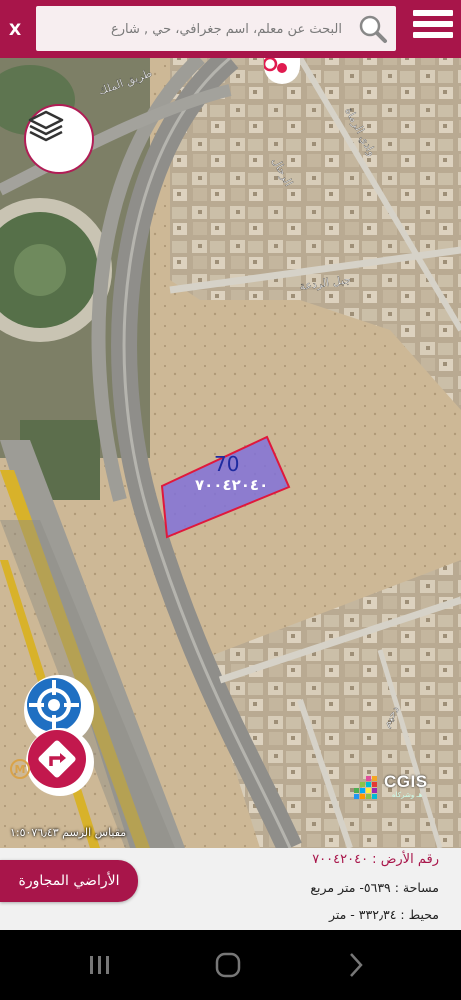 This screenshot has height=1000, width=461. I want to click on android-nav-bar, so click(230, 965).